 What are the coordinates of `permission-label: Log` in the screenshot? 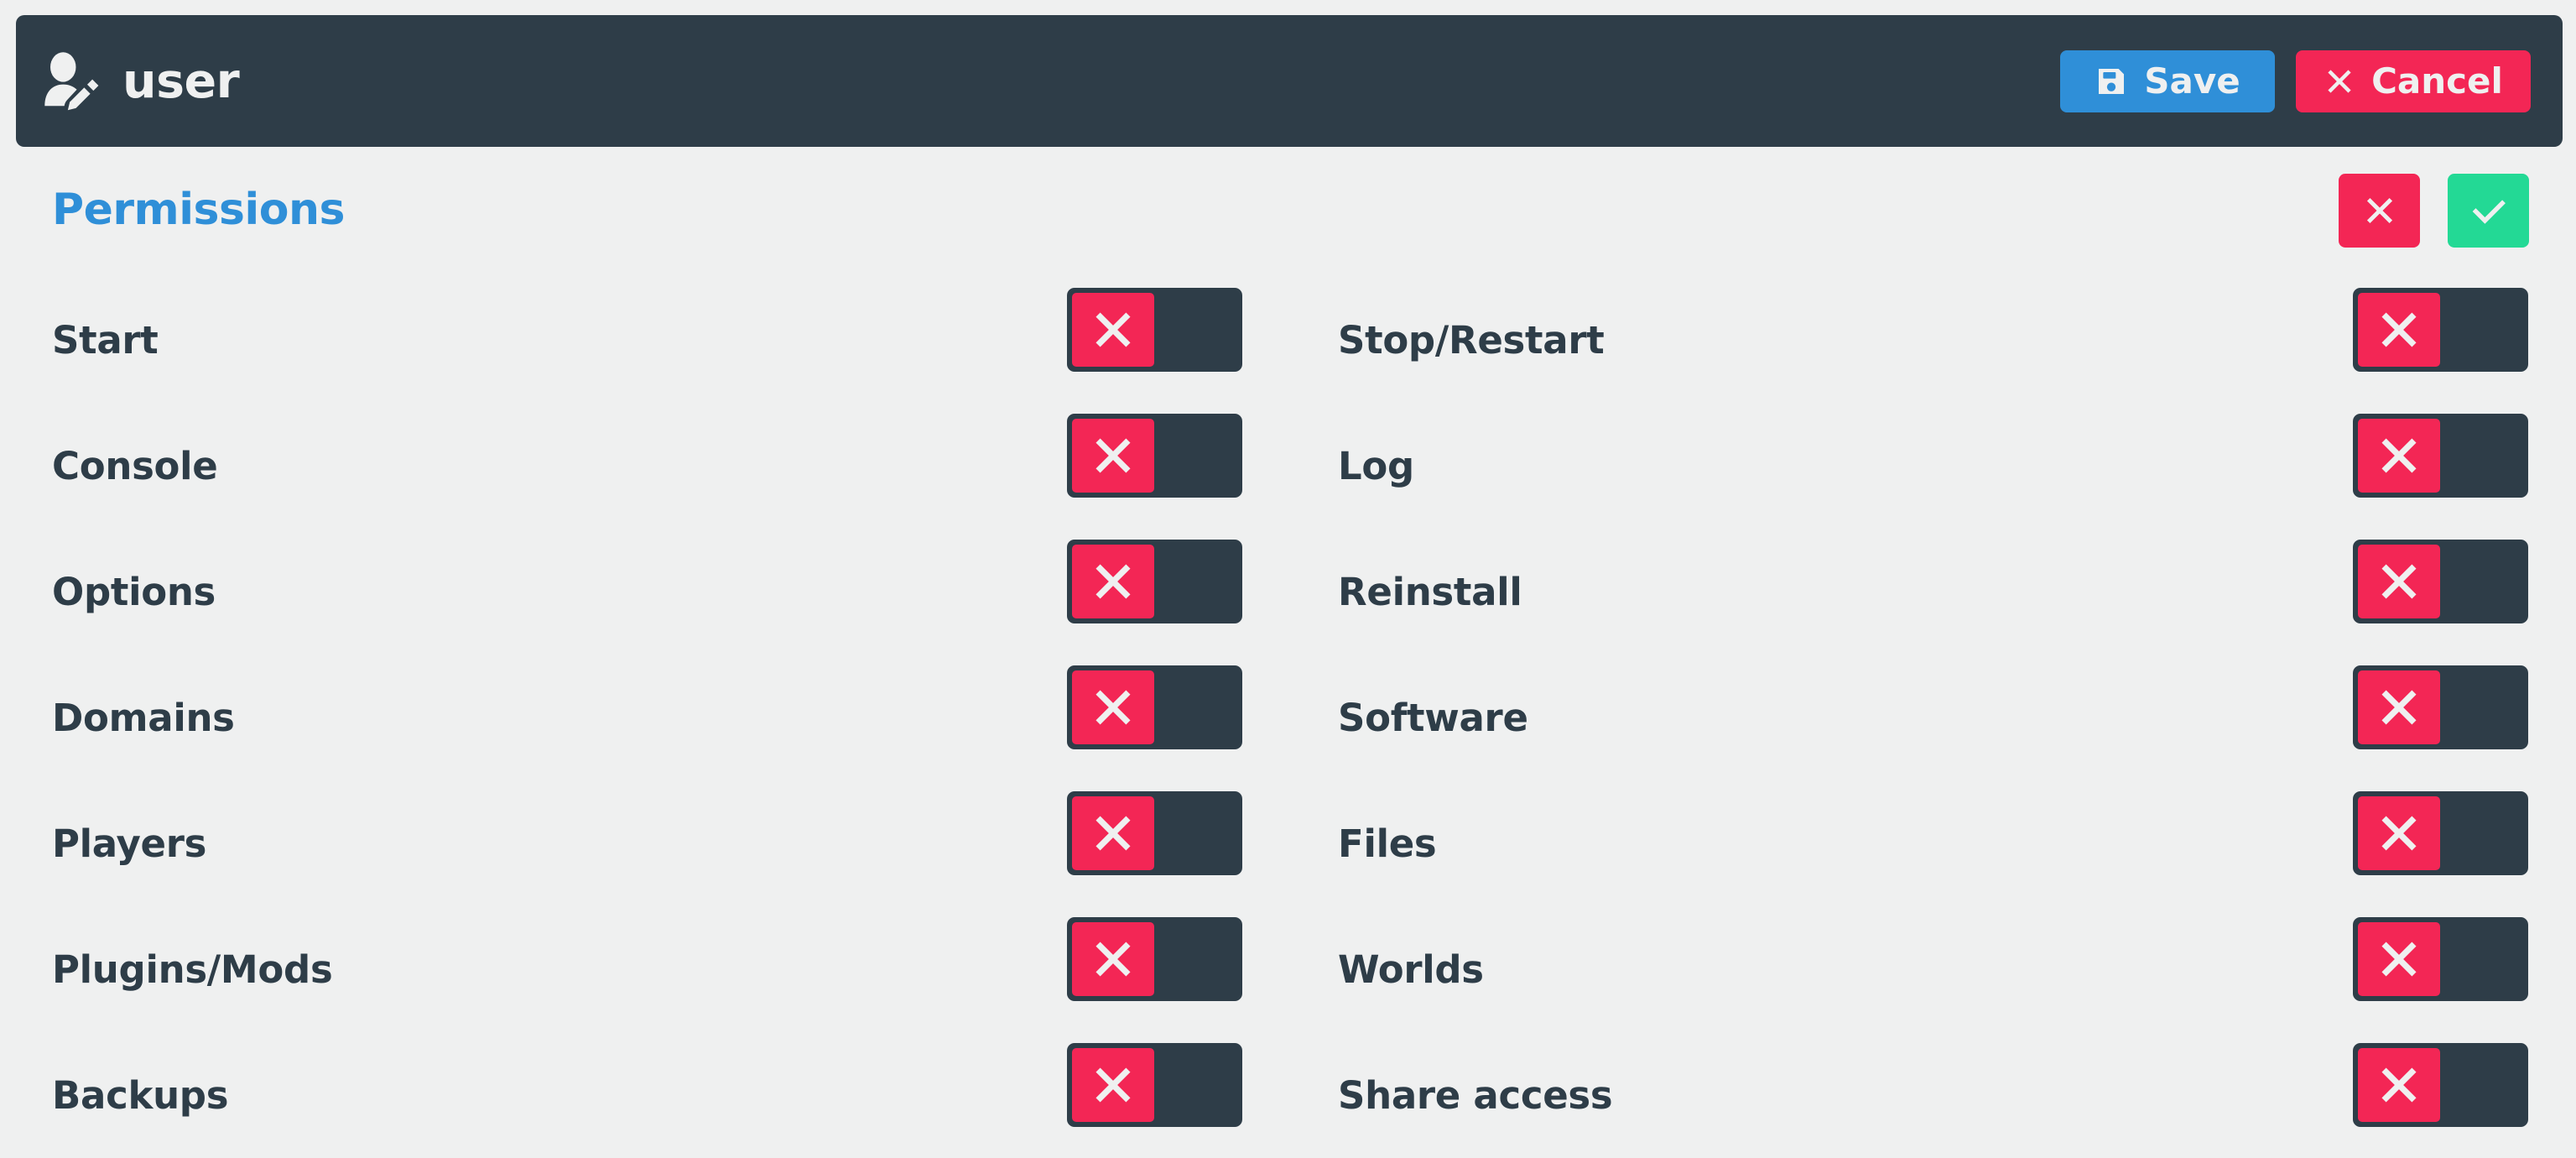 It's located at (1376, 466).